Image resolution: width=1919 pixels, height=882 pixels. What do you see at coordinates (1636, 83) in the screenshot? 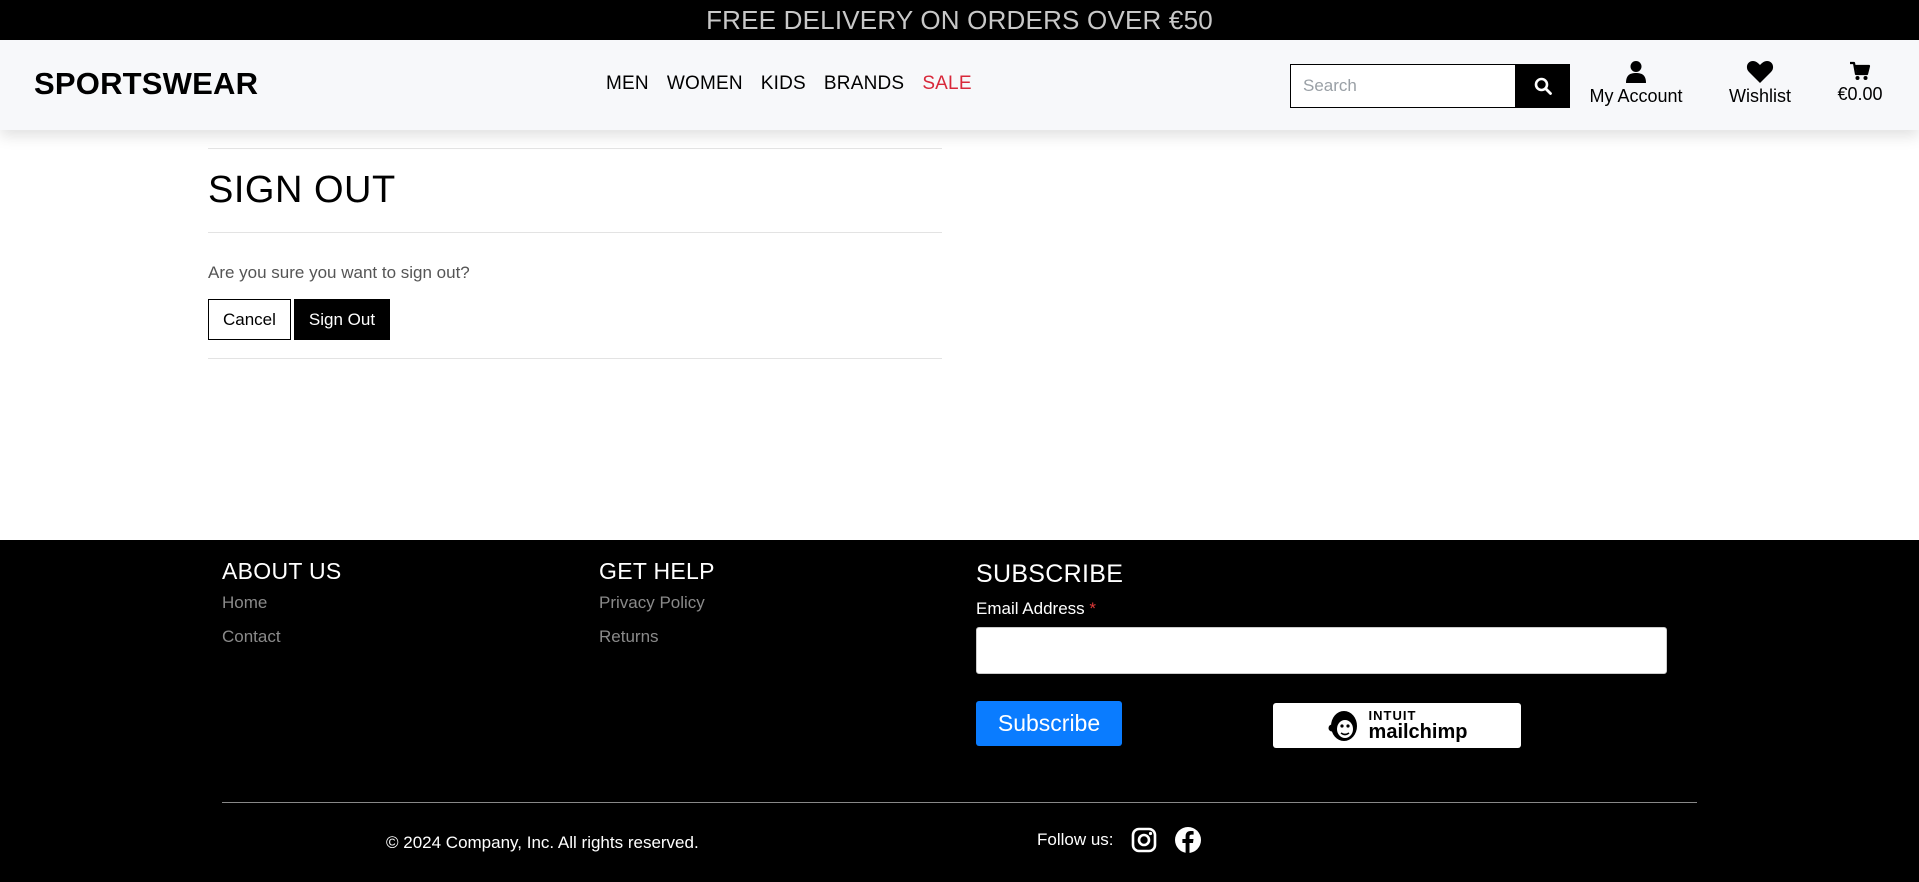
I see `my-account-link: My Account` at bounding box center [1636, 83].